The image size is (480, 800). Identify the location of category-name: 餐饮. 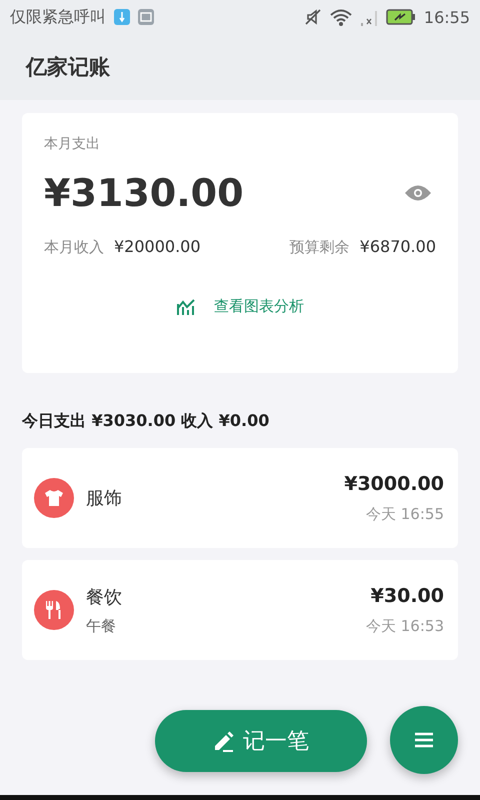
(104, 597).